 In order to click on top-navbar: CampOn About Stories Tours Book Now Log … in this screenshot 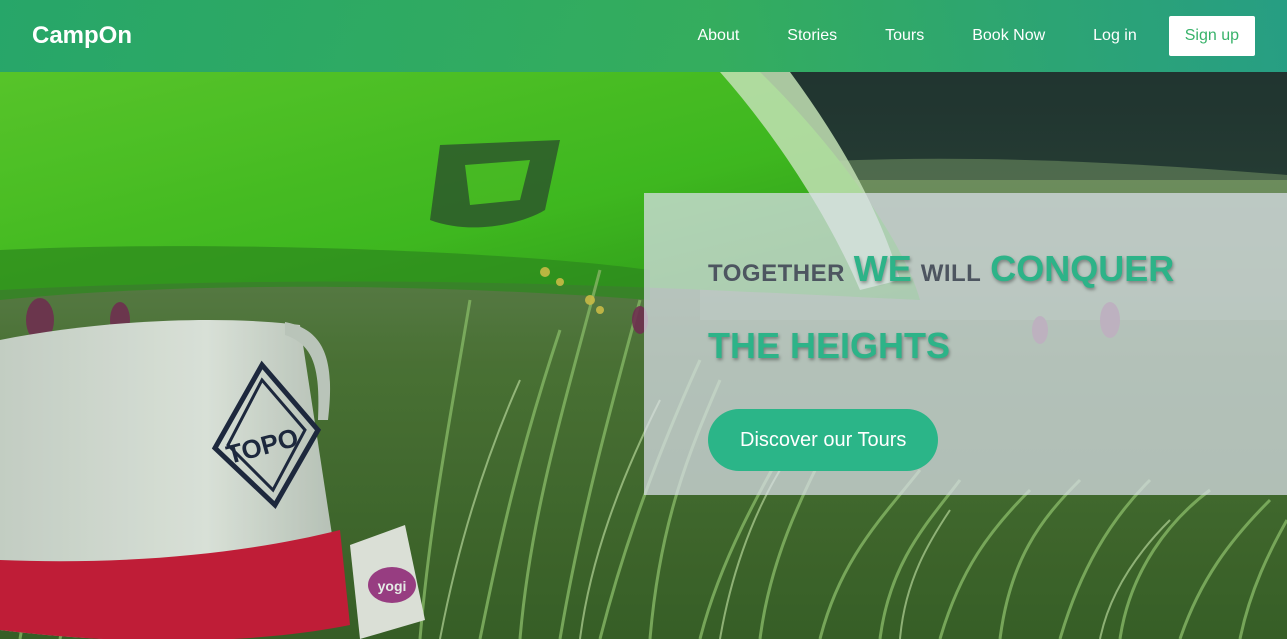, I will do `click(643, 36)`.